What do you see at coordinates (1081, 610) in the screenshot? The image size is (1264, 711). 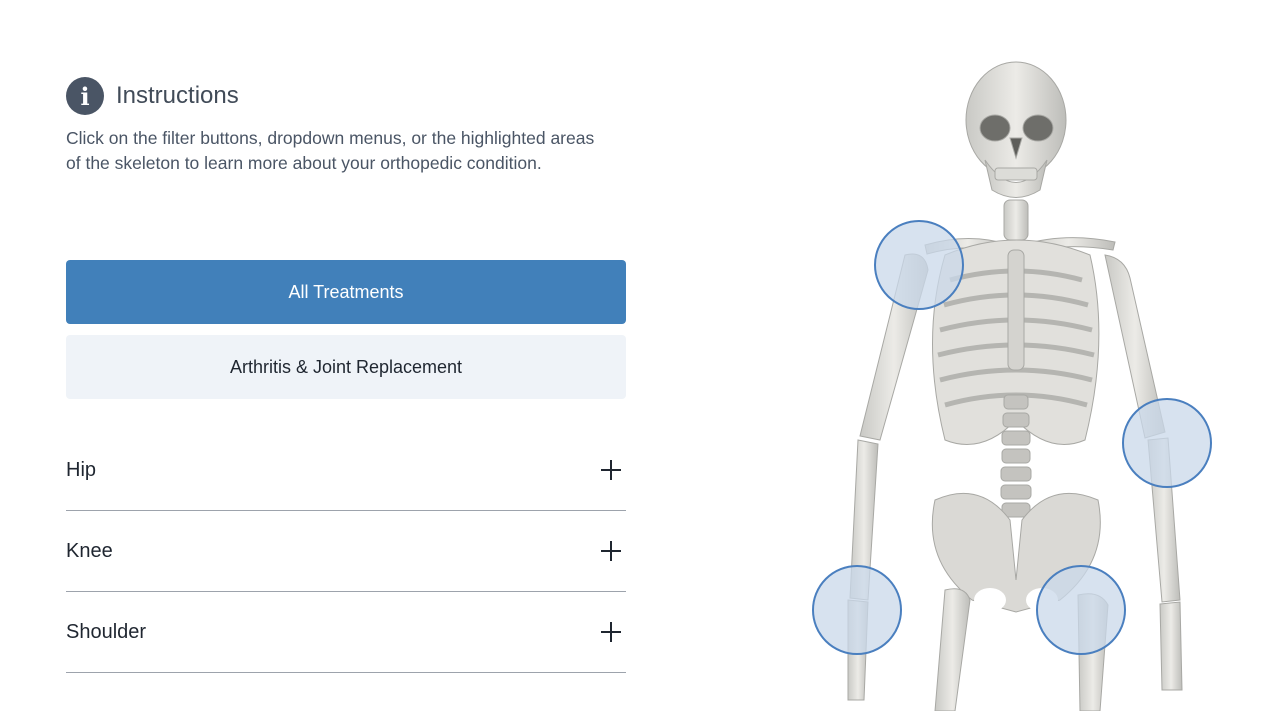 I see `hip-hotspot` at bounding box center [1081, 610].